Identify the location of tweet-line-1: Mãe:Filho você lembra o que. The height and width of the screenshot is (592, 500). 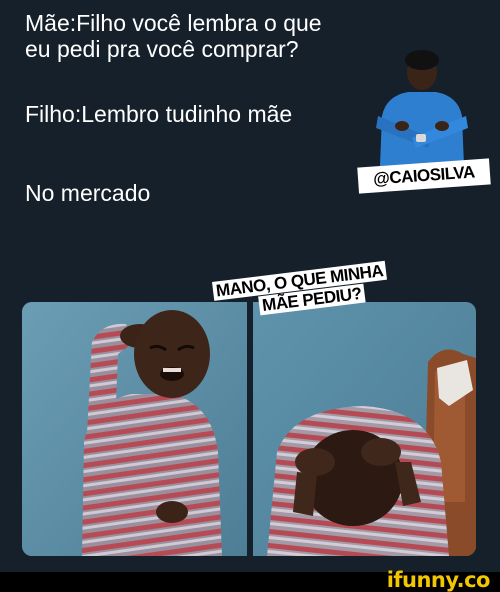
(173, 23).